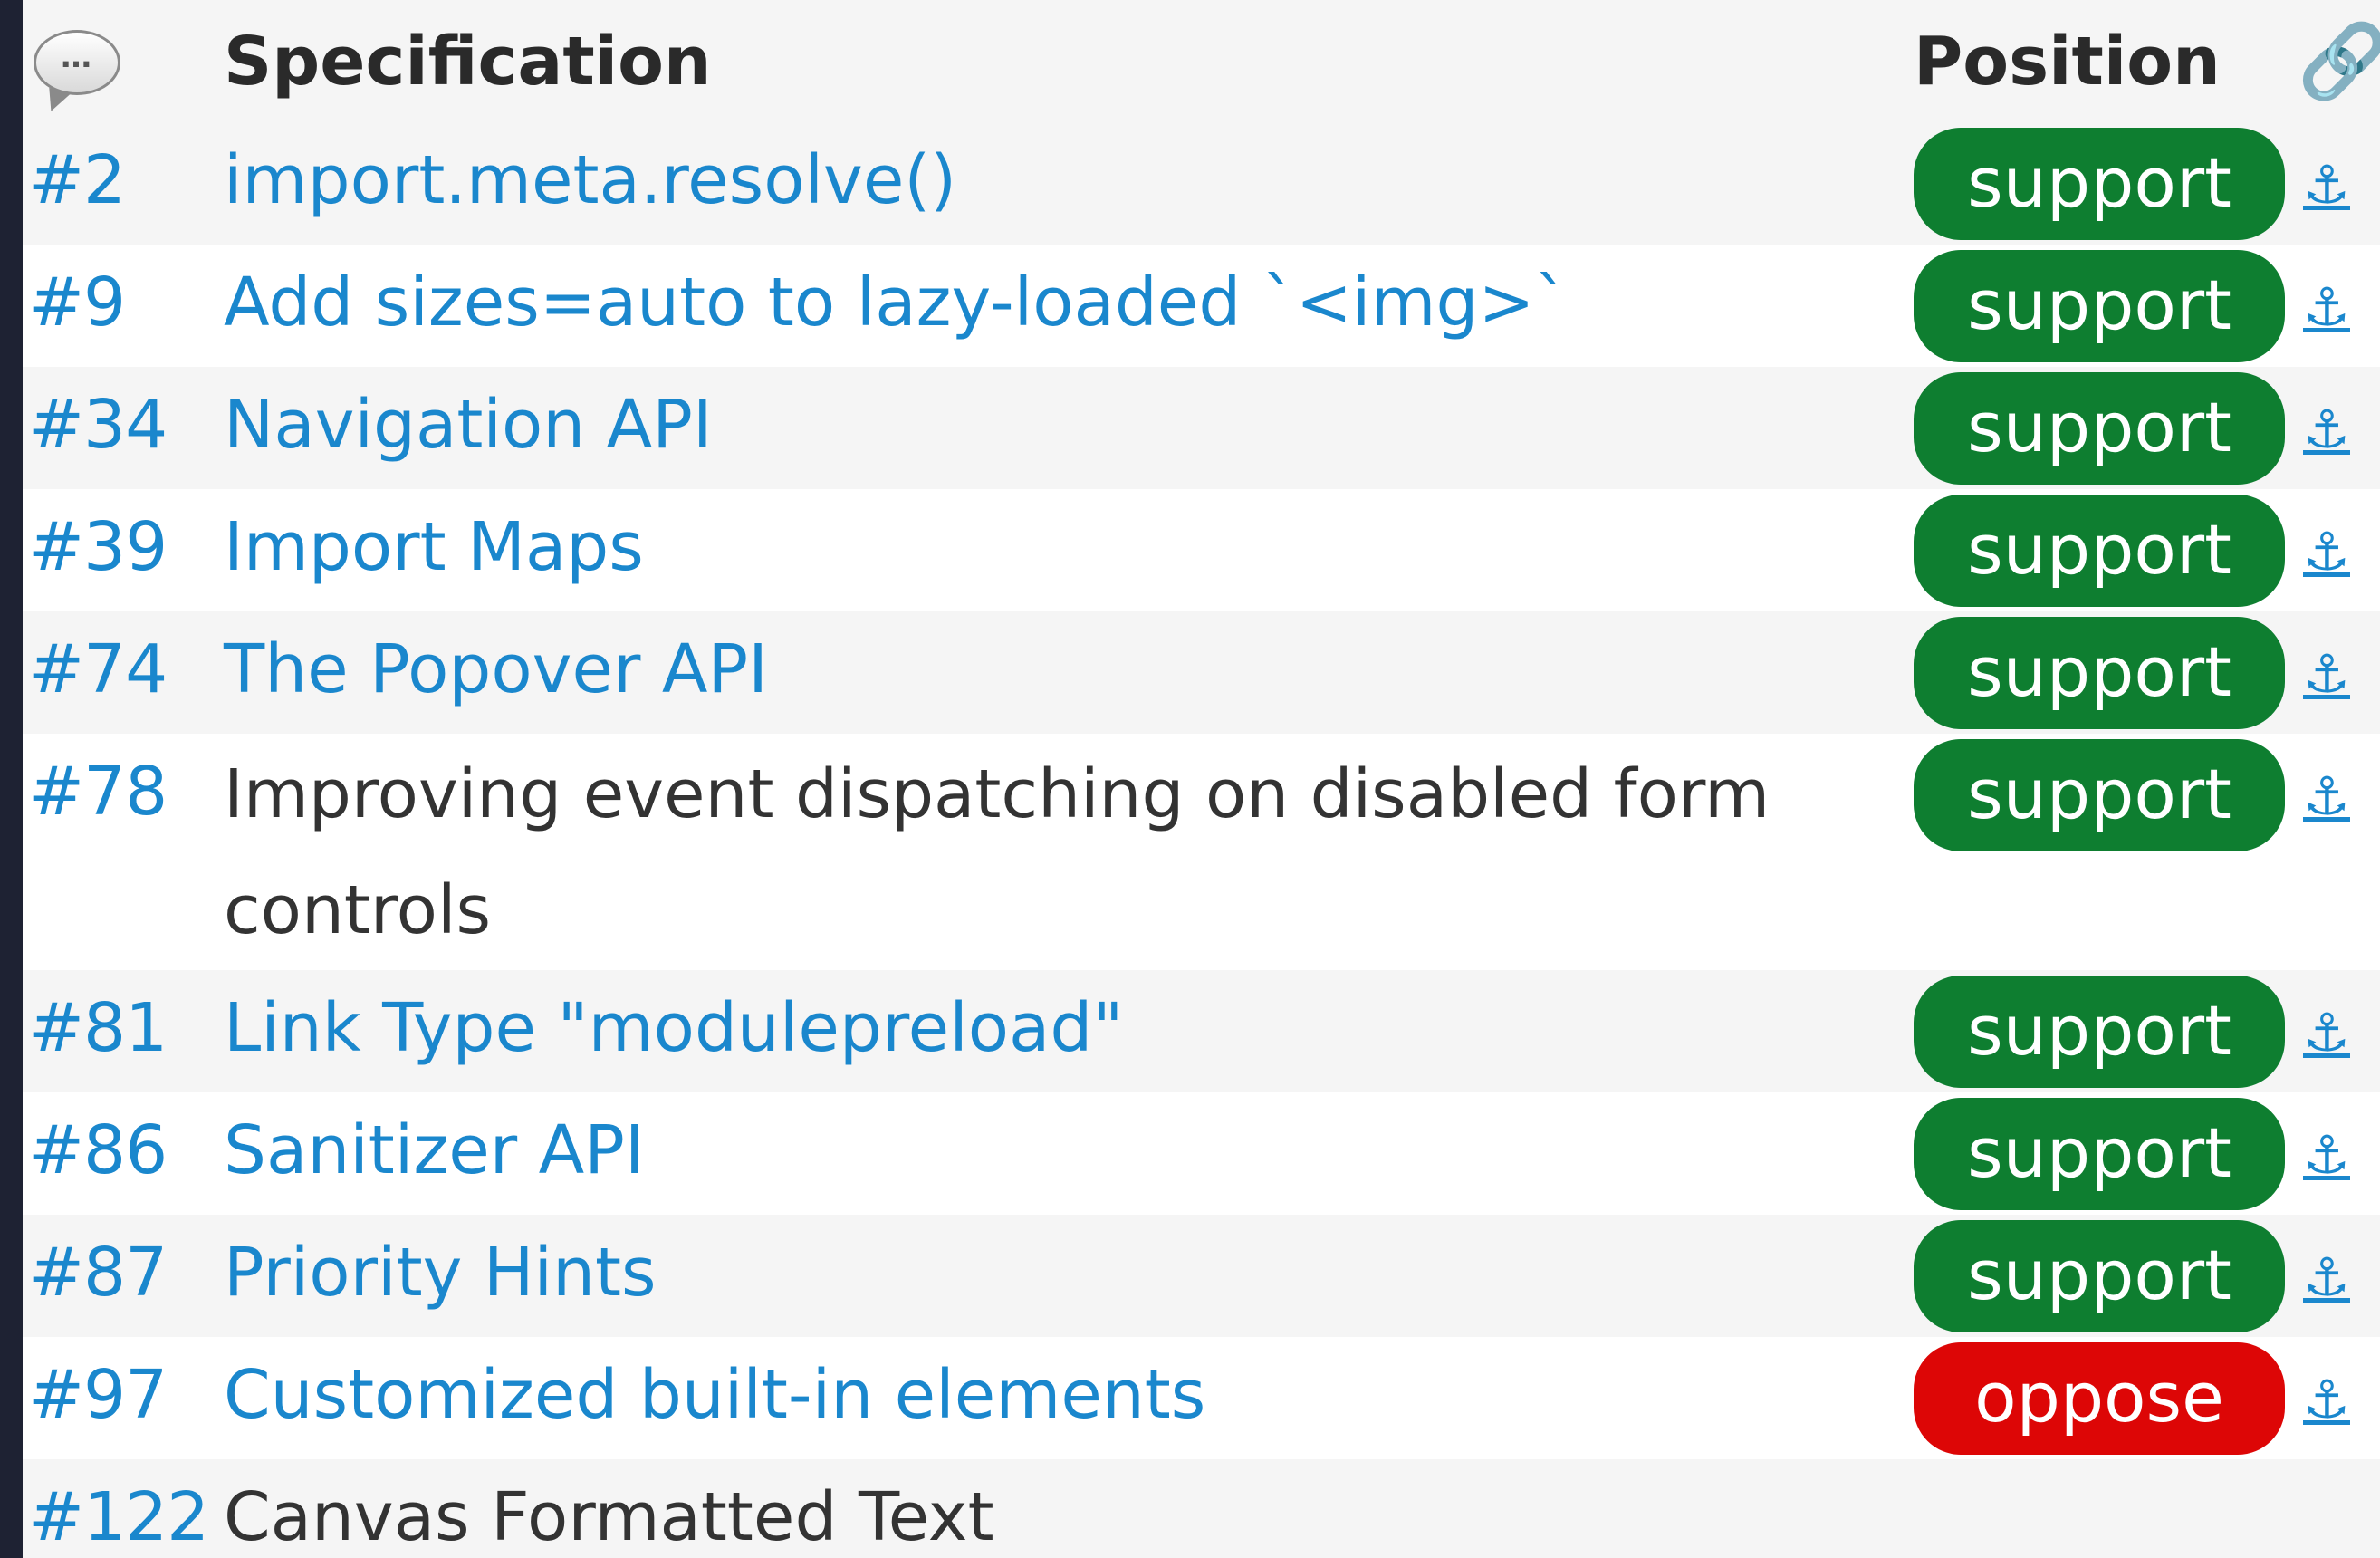 This screenshot has height=1558, width=2380. Describe the element at coordinates (124, 303) in the screenshot. I see `issue-number-link: #9` at that location.